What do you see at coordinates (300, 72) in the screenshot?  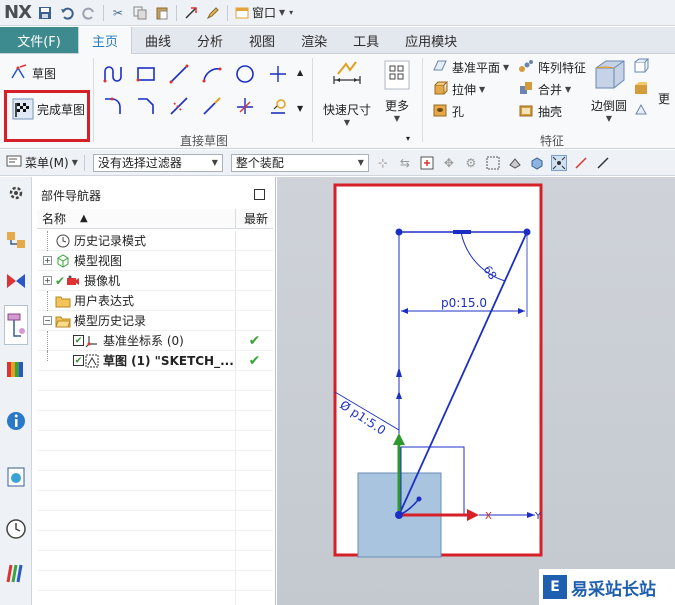 I see `chevron-up-icon: ▲` at bounding box center [300, 72].